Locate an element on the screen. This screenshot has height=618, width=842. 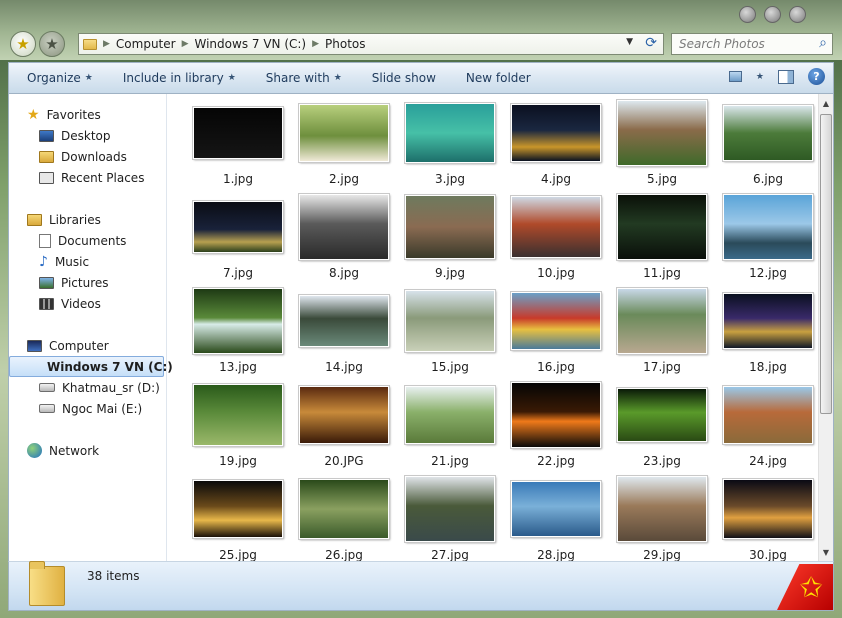
file-item: 28.jpg is located at coordinates (556, 517).